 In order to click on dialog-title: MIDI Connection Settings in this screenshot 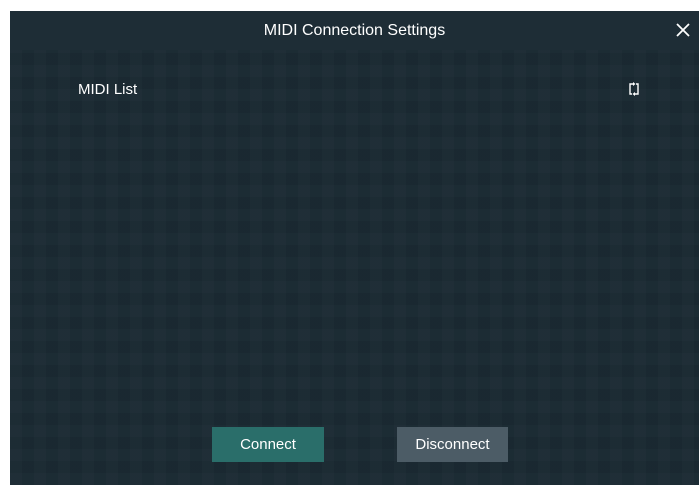, I will do `click(354, 30)`.